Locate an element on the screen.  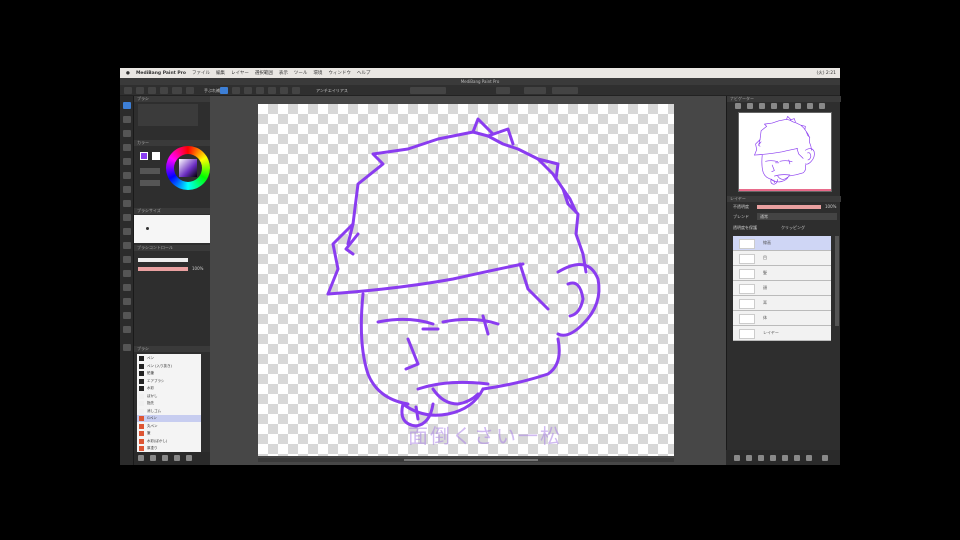
eraser-tool-icon is located at coordinates (127, 119).